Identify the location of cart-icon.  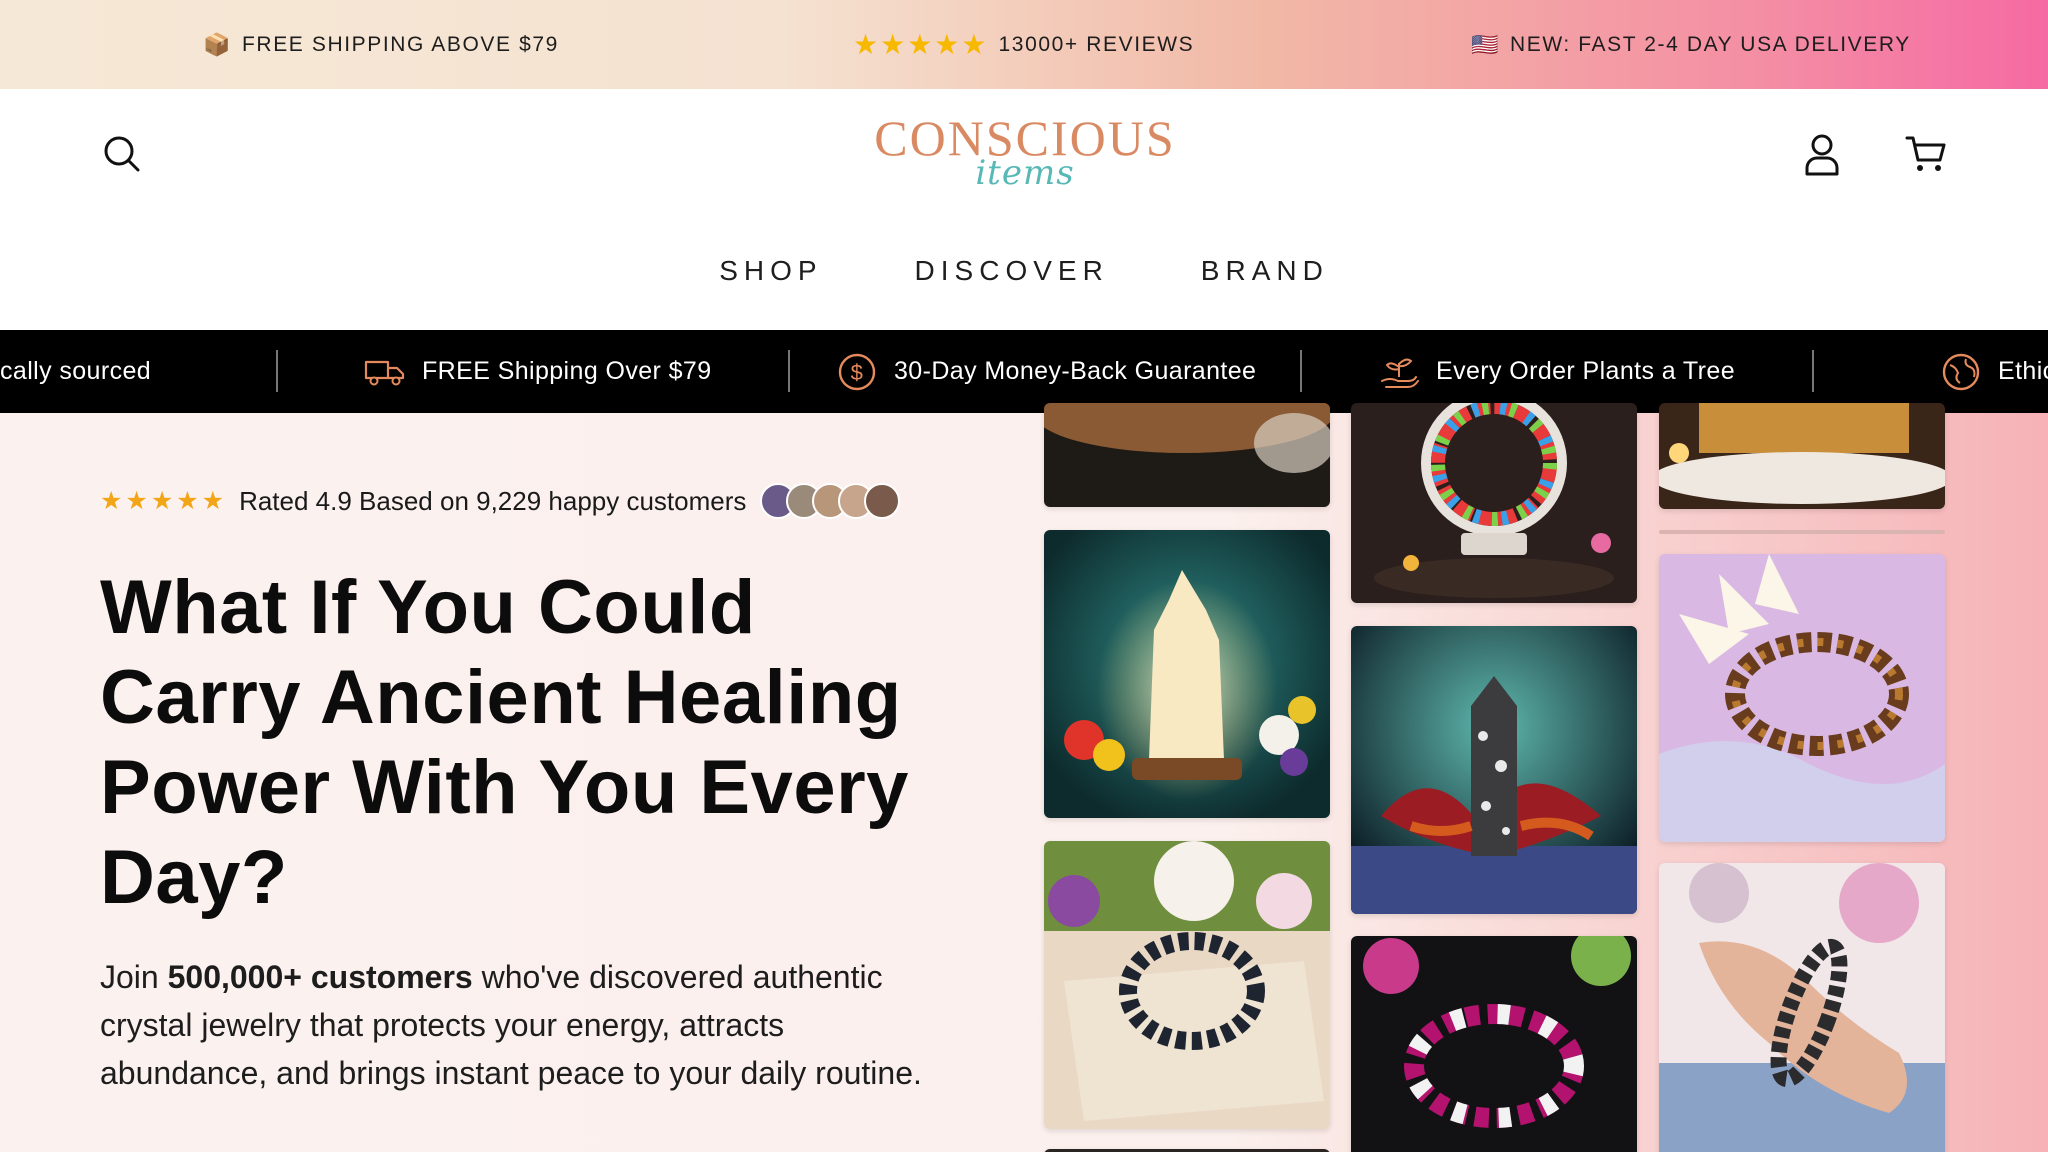
(1925, 153).